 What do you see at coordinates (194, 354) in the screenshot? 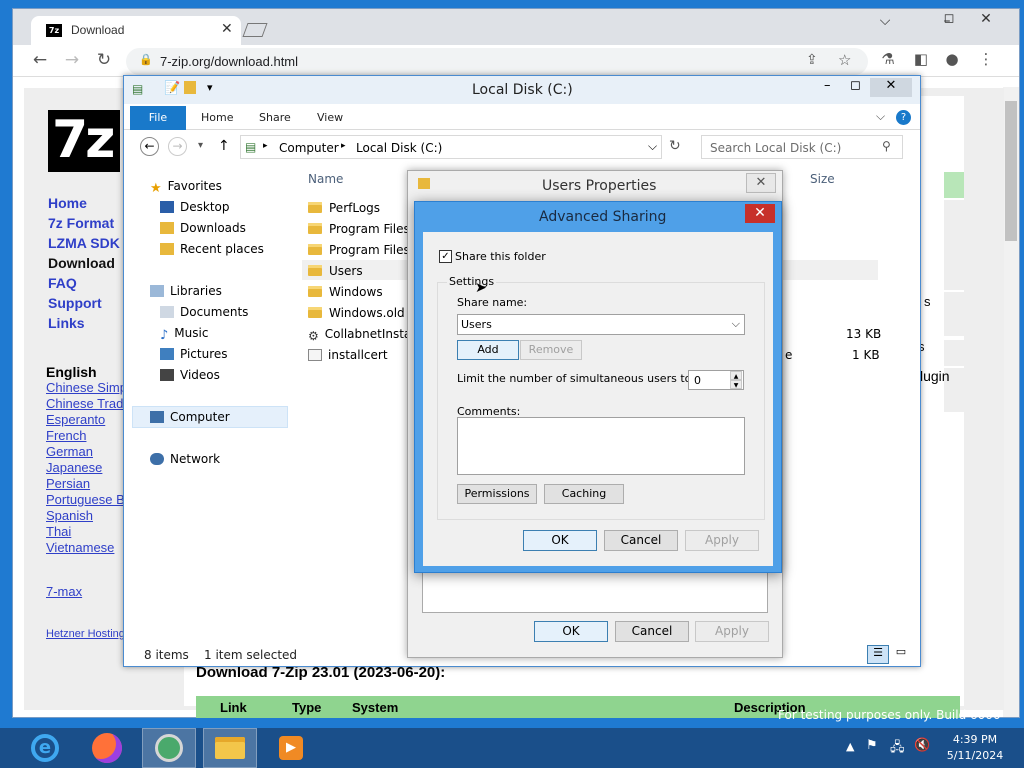
I see `nav-pictures: Pictures` at bounding box center [194, 354].